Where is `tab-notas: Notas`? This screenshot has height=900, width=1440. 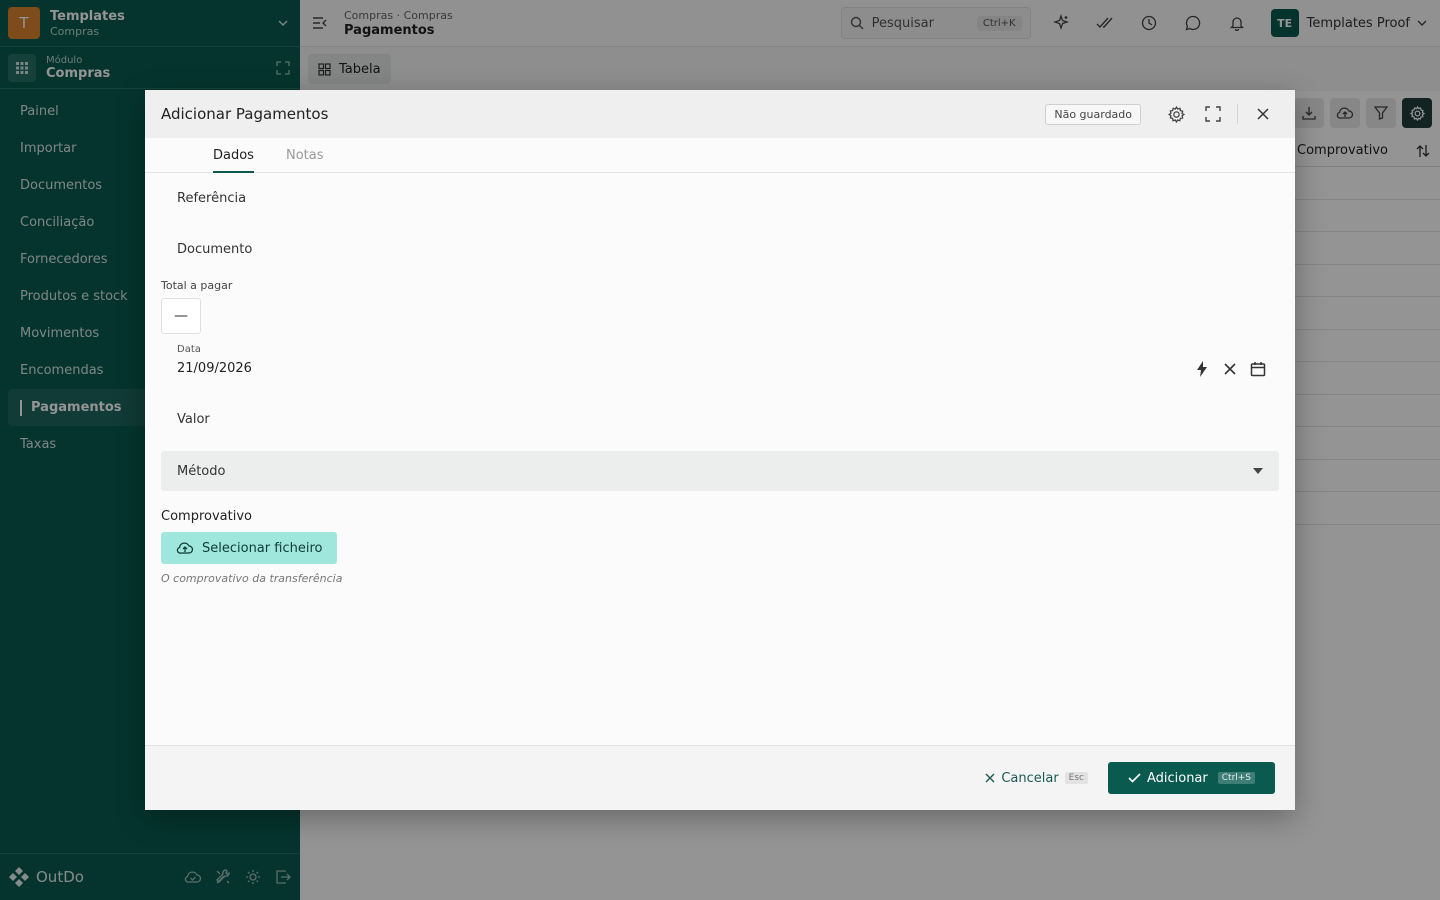 tab-notas: Notas is located at coordinates (305, 155).